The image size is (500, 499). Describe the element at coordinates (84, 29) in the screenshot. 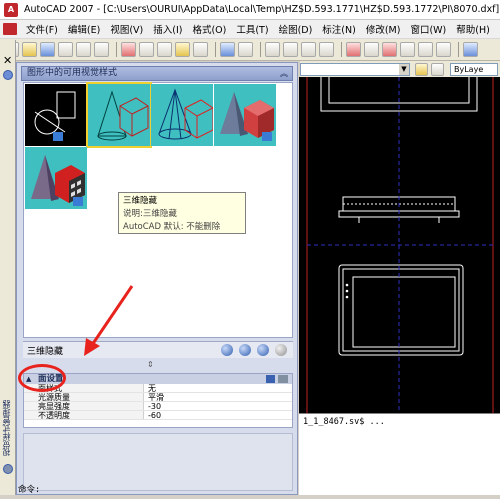

I see `menu-edit: 编辑(E)` at that location.